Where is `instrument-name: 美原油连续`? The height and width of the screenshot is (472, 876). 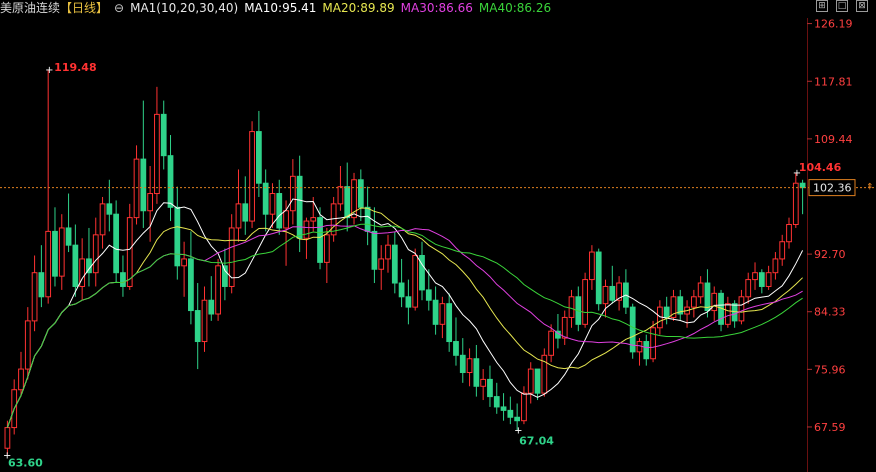 instrument-name: 美原油连续 is located at coordinates (30, 8).